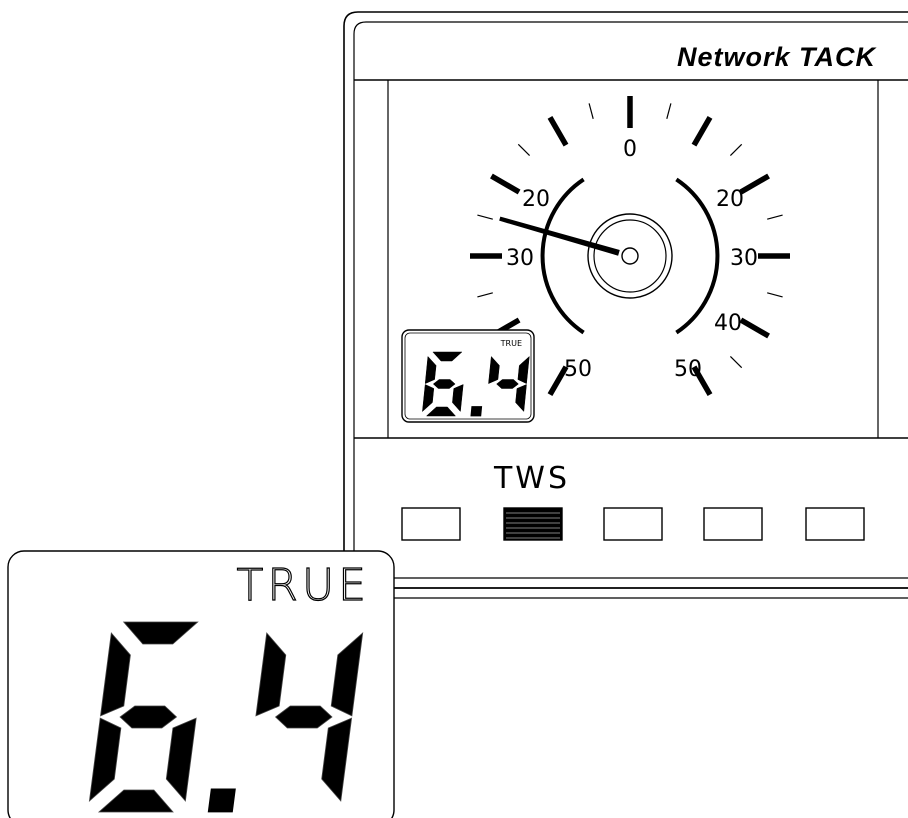 The height and width of the screenshot is (818, 908). What do you see at coordinates (201, 684) in the screenshot?
I see `zoomed-true-display: TRUE` at bounding box center [201, 684].